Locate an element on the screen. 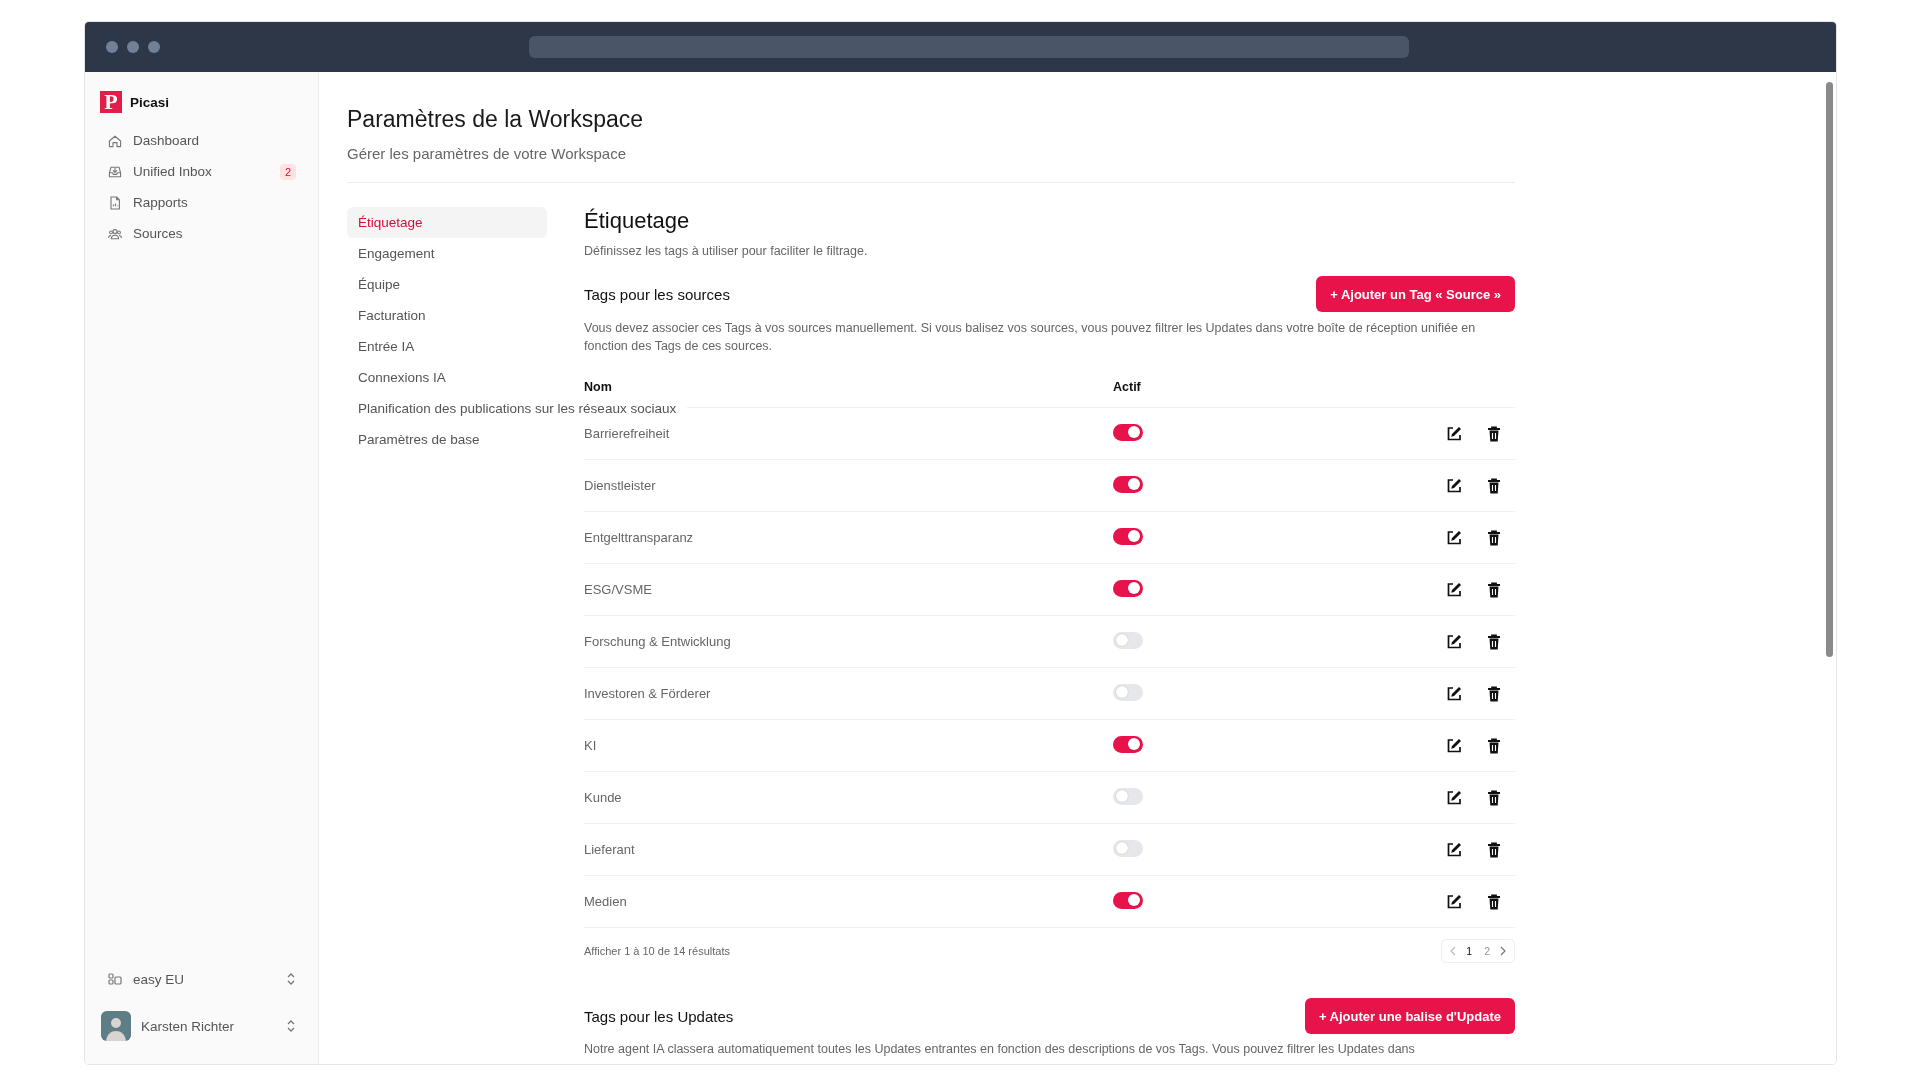 Image resolution: width=1920 pixels, height=1080 pixels. brand-name: Picasi is located at coordinates (150, 102).